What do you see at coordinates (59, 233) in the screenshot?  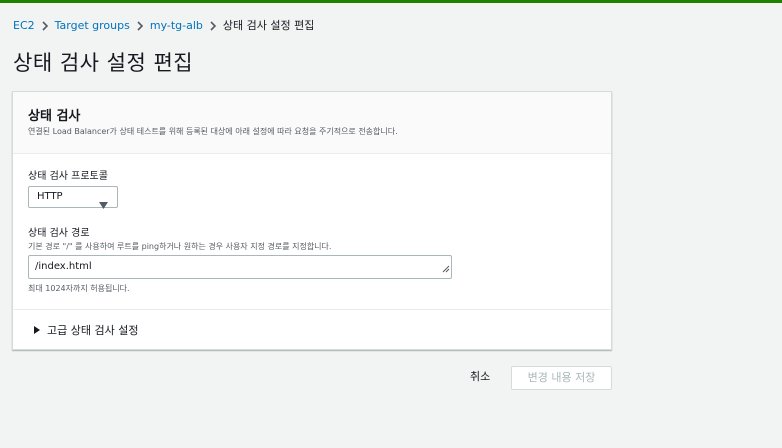 I see `path-label: 상태 검사 경로` at bounding box center [59, 233].